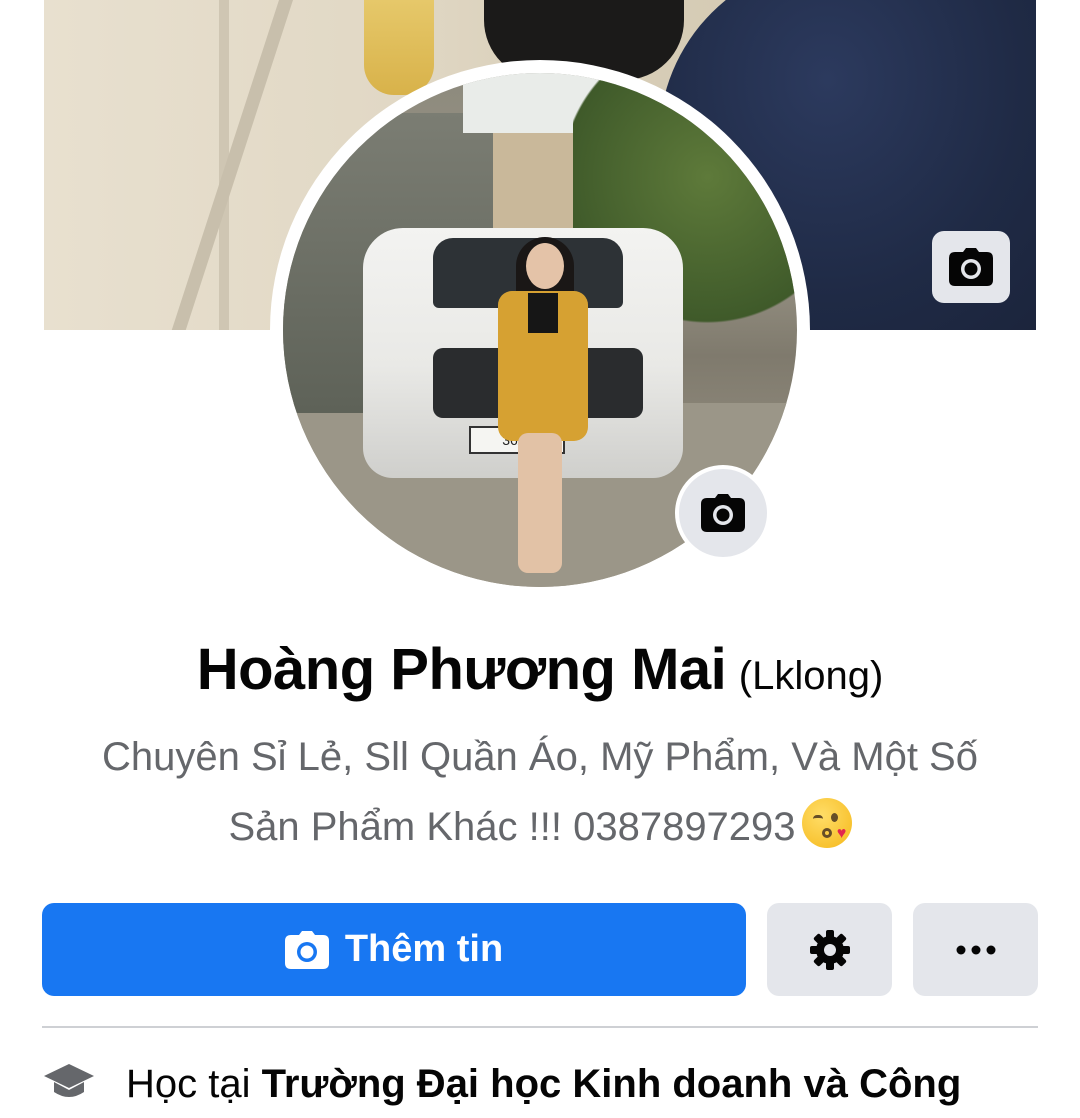  I want to click on profile-name-row: Hoàng Phương Mai (Lklong), so click(540, 669).